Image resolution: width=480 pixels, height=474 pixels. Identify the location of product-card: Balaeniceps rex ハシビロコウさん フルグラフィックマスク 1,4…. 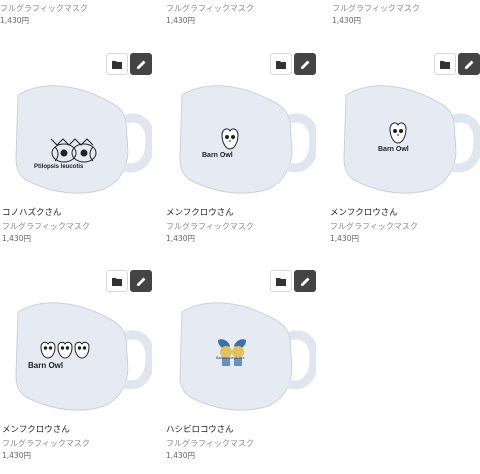
(241, 367).